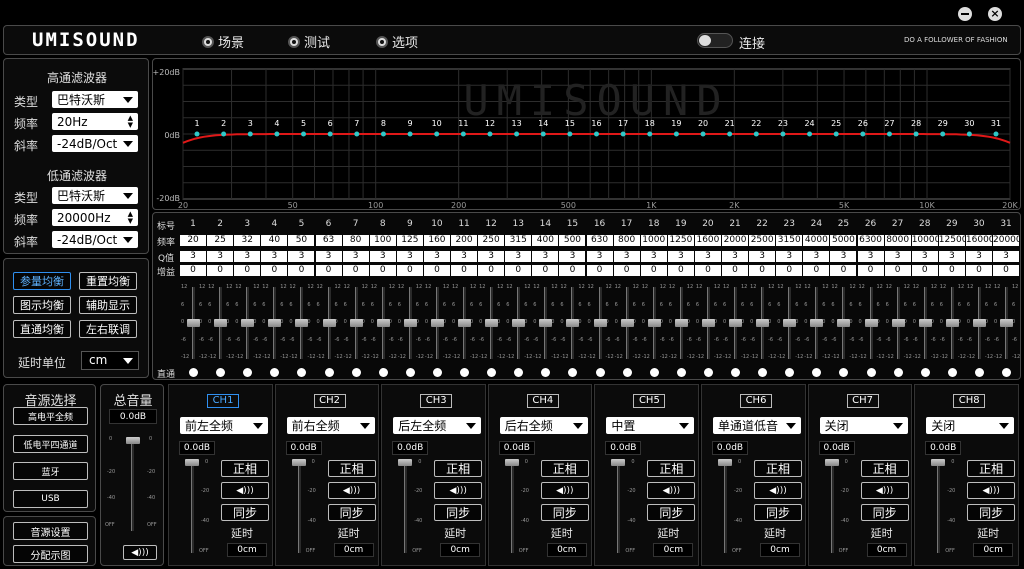 This screenshot has height=569, width=1024. Describe the element at coordinates (518, 240) in the screenshot. I see `band-freq-input: 315` at that location.